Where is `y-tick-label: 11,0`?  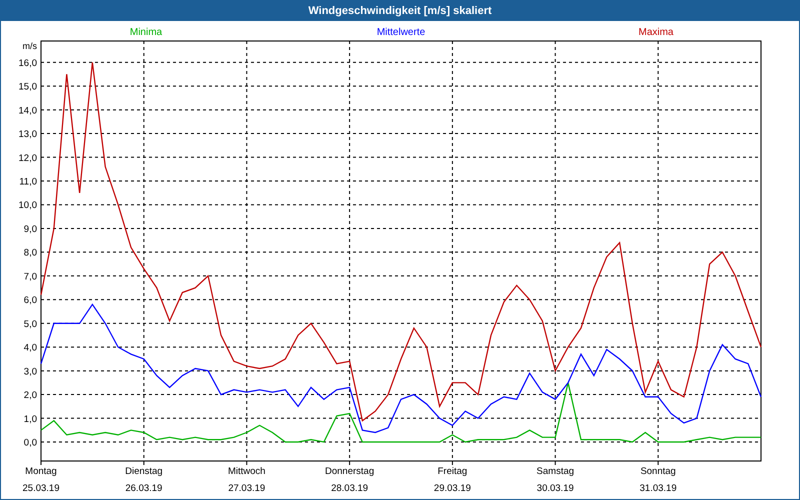 y-tick-label: 11,0 is located at coordinates (28, 182).